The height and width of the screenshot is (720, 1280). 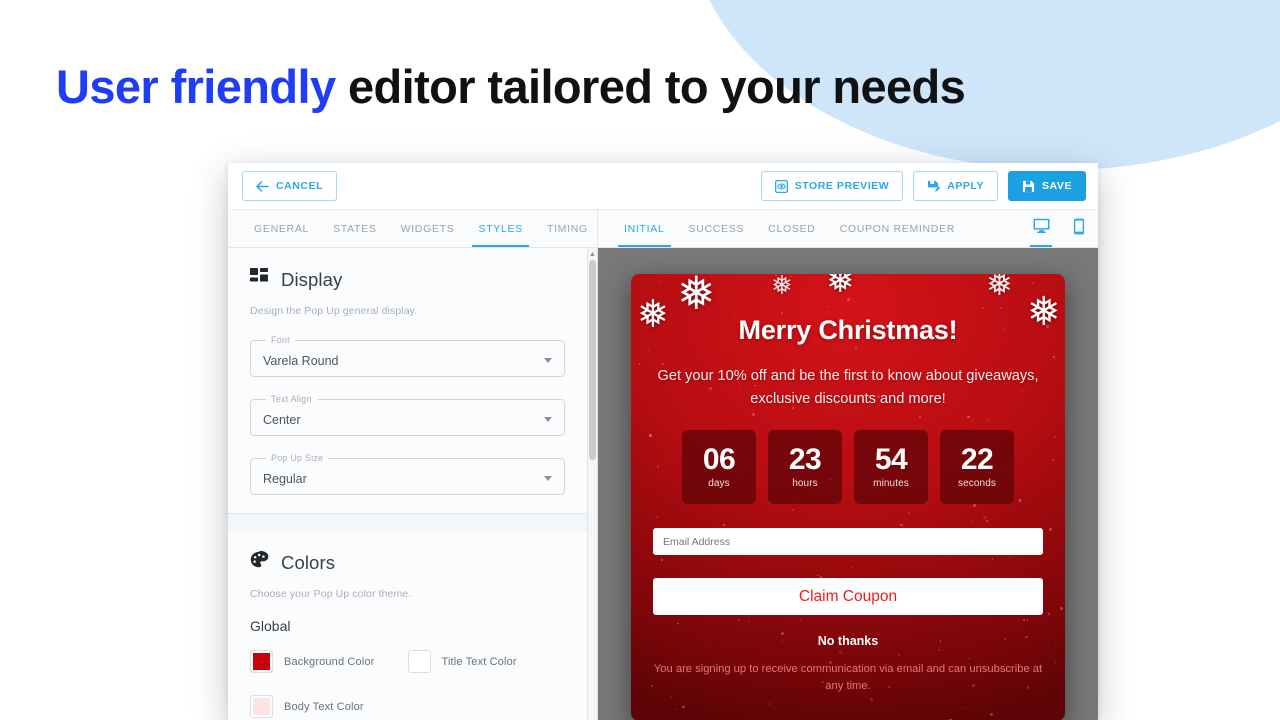 What do you see at coordinates (479, 661) in the screenshot?
I see `title-text-color-label: Title Text Color` at bounding box center [479, 661].